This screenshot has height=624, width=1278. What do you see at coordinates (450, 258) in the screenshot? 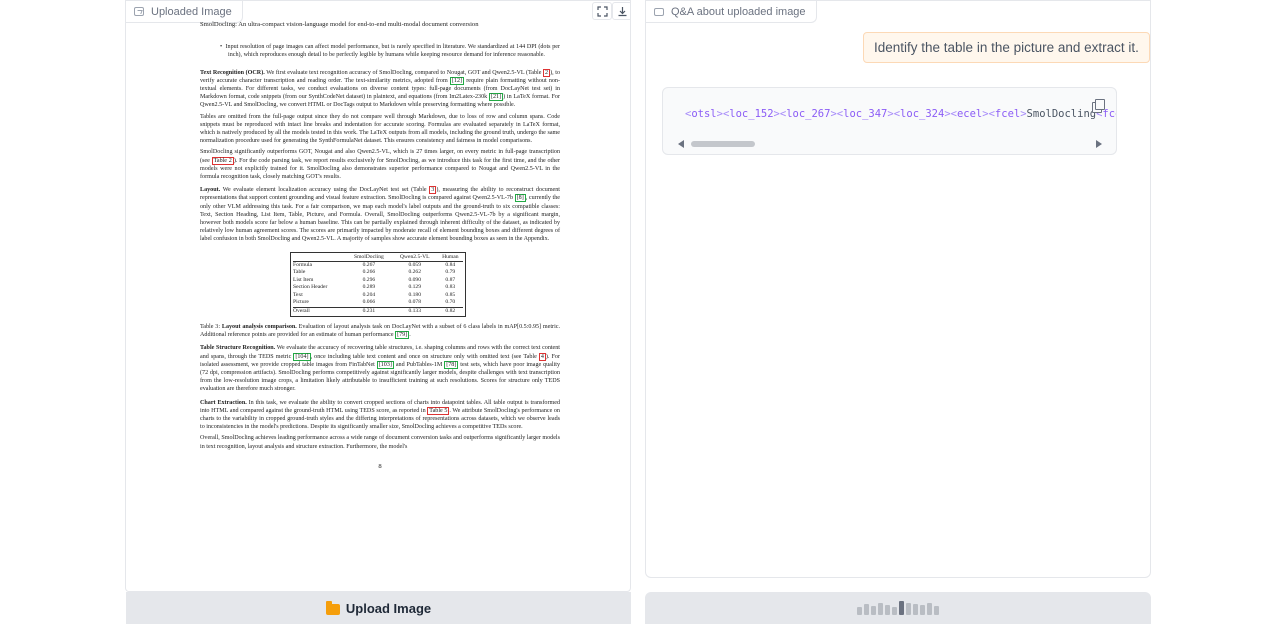
I see `table-header-cell: Human` at bounding box center [450, 258].